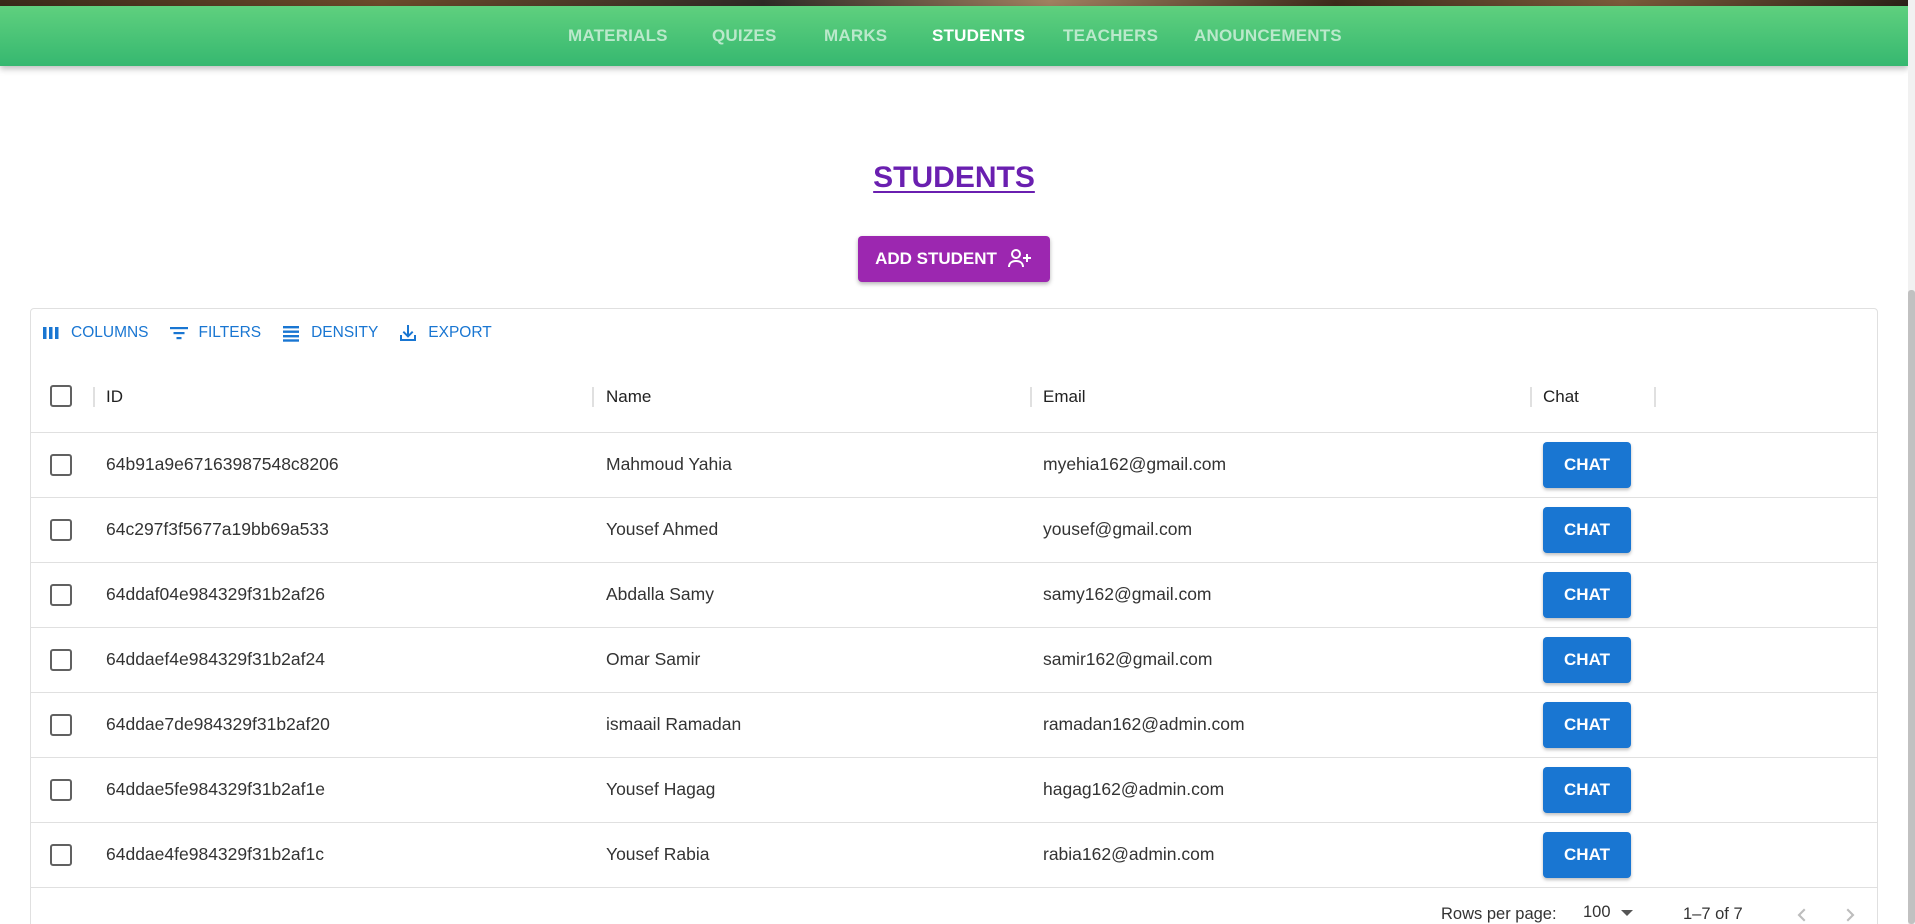 Image resolution: width=1915 pixels, height=924 pixels. I want to click on page-title: STUDENTS, so click(954, 177).